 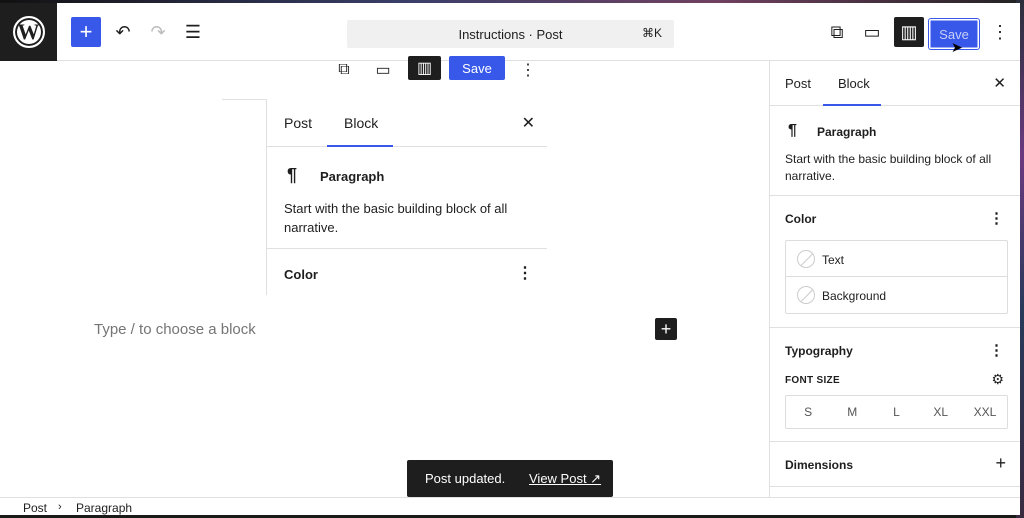 What do you see at coordinates (819, 351) in the screenshot?
I see `typography-panel-title: Typography` at bounding box center [819, 351].